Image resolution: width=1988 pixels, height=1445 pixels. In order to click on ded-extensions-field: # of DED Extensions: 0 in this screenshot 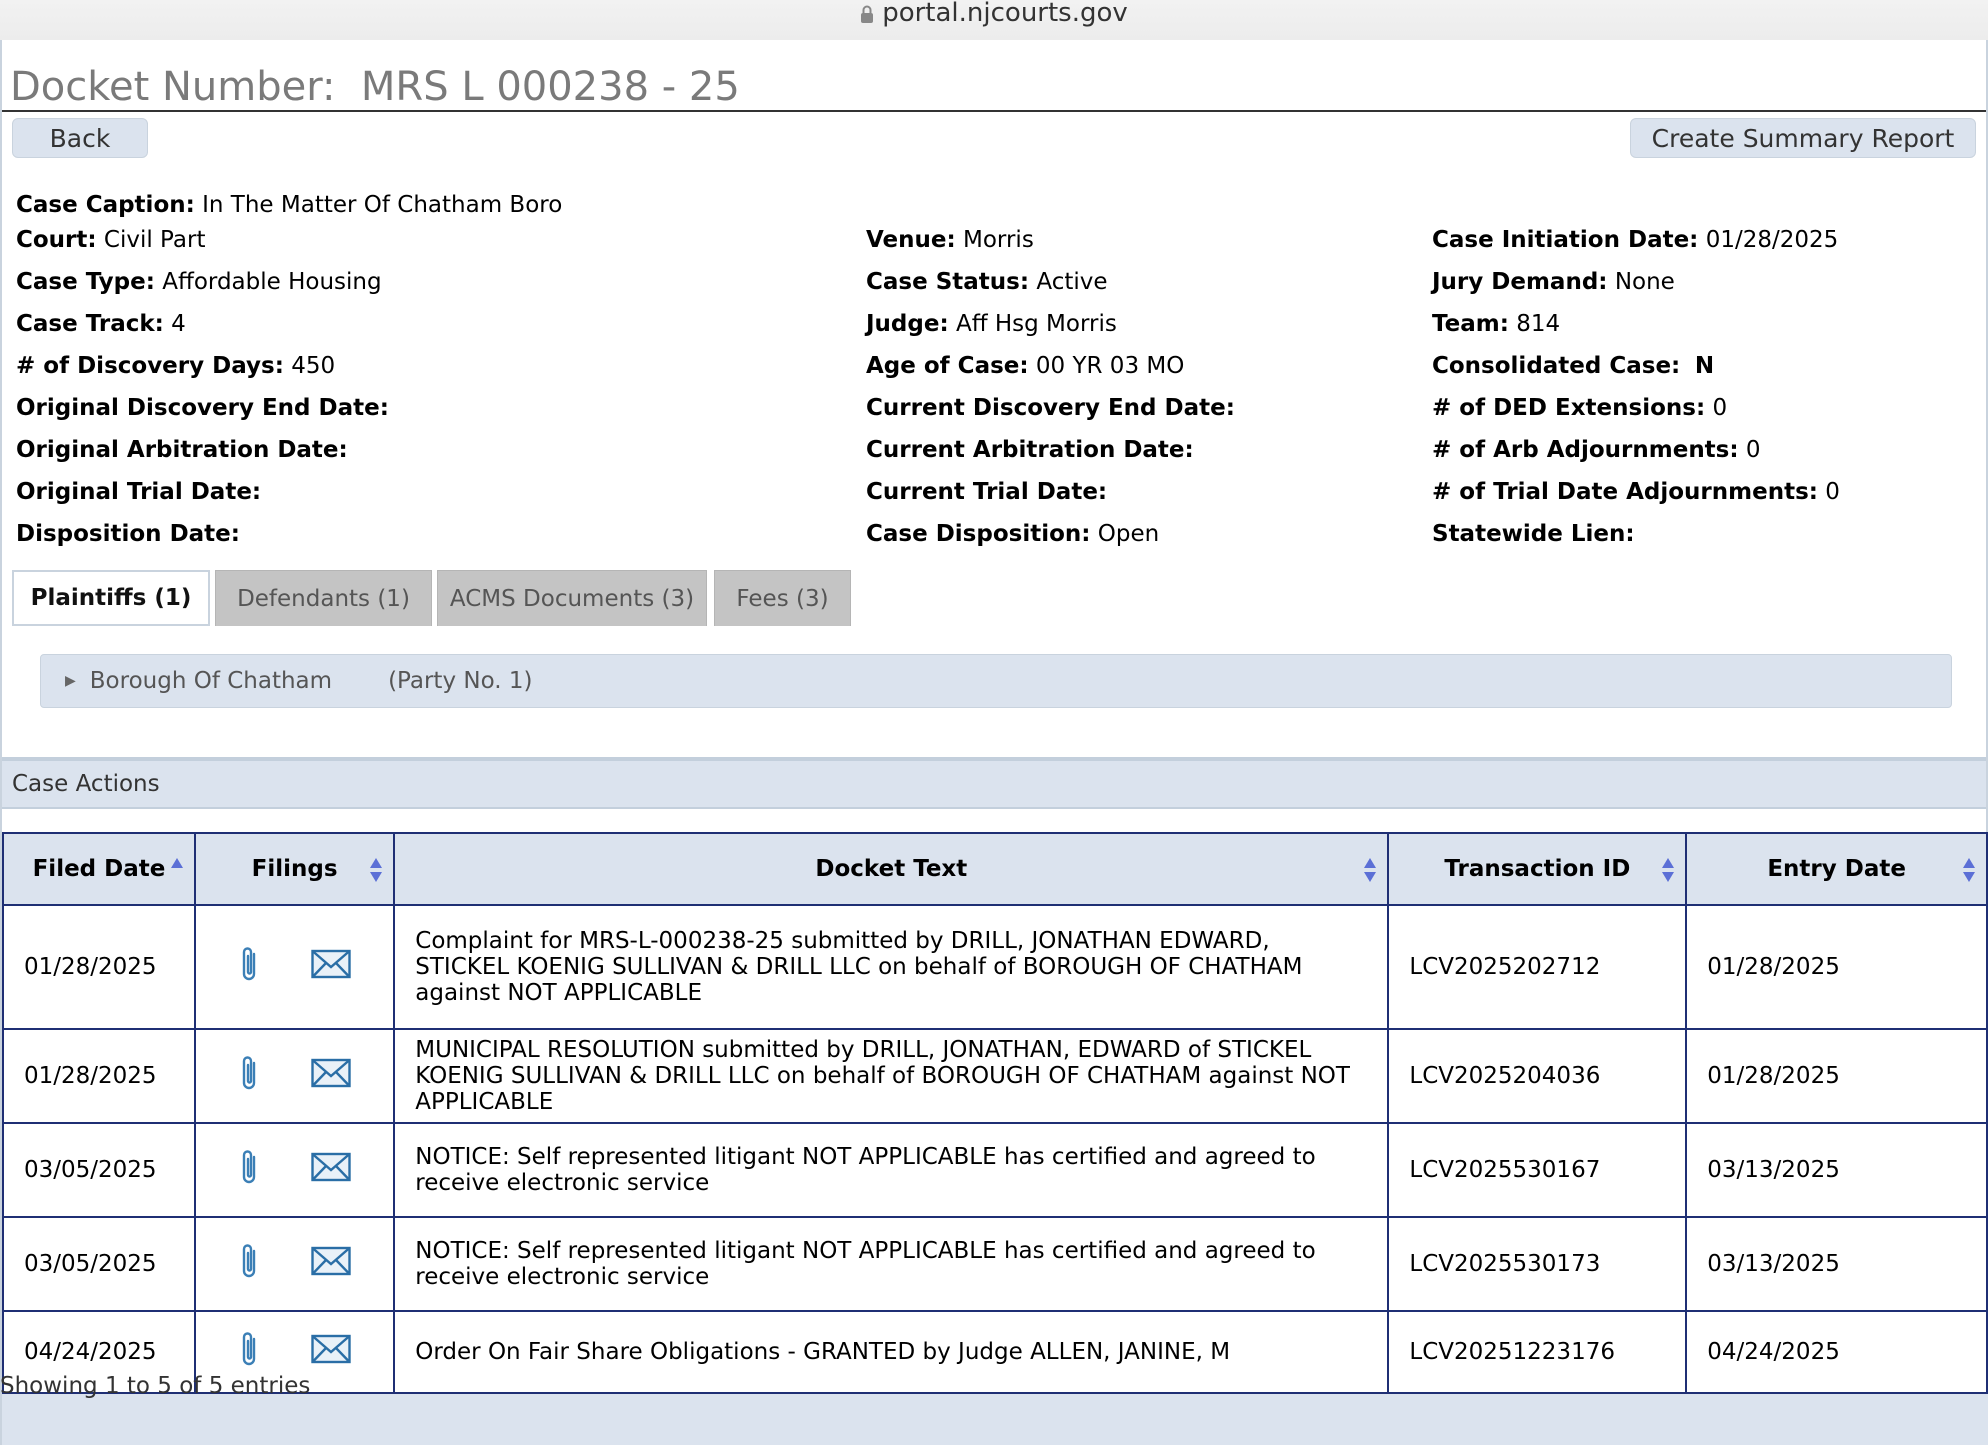, I will do `click(1580, 408)`.